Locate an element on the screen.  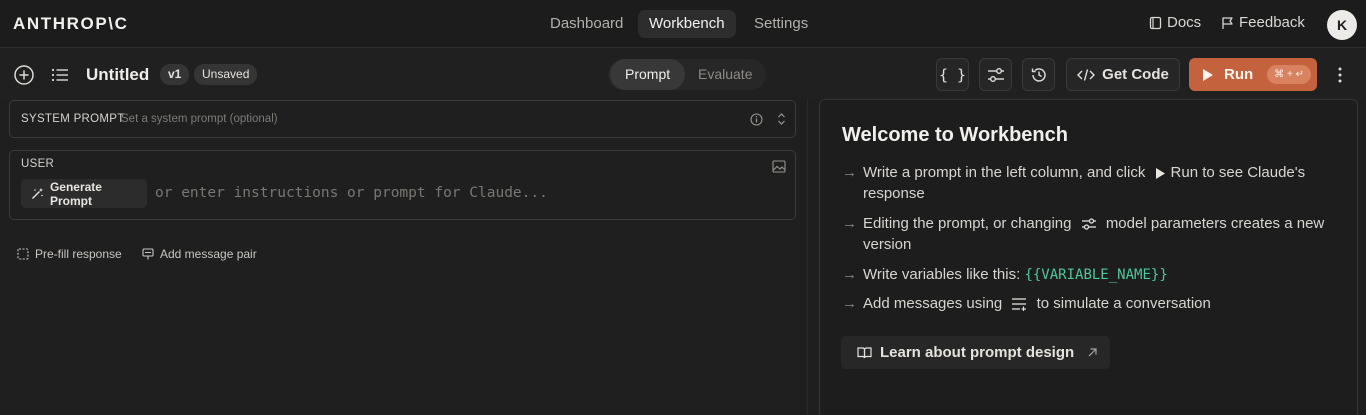
plus-circle-icon is located at coordinates (23, 74).